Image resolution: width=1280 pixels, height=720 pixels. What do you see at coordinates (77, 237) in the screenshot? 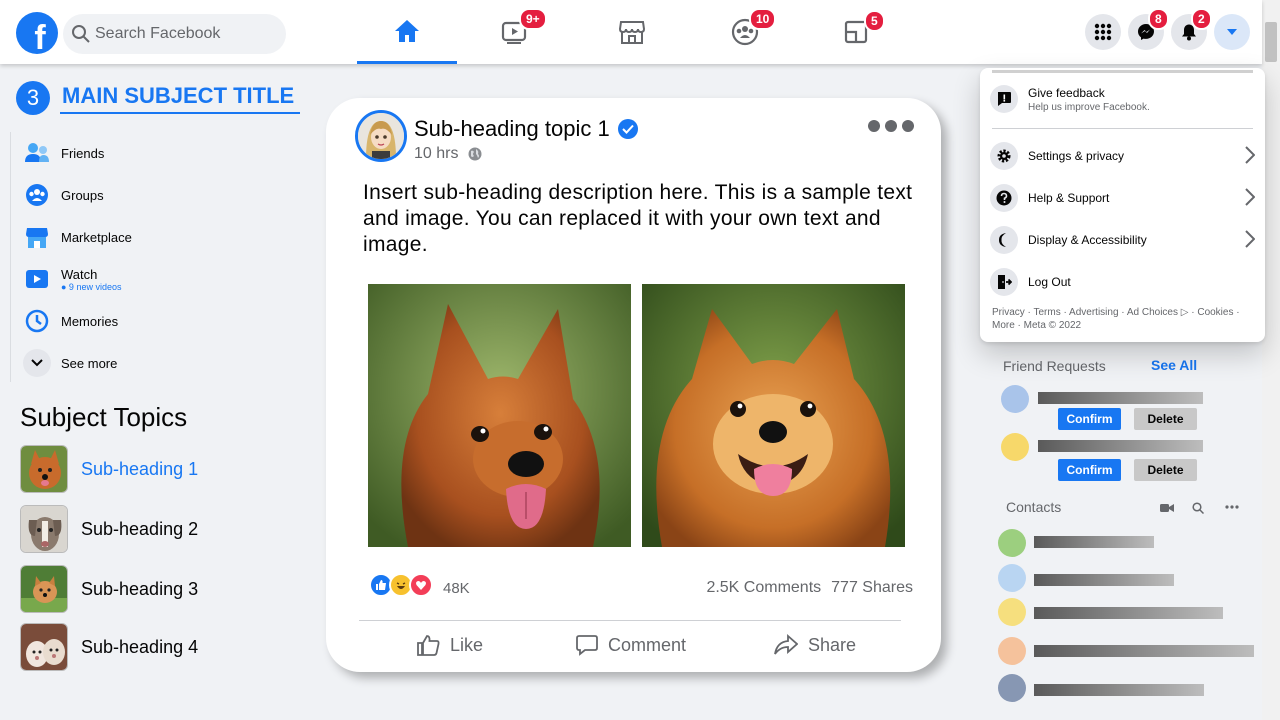
I see `sidebar-item-marketplace: Marketplace` at bounding box center [77, 237].